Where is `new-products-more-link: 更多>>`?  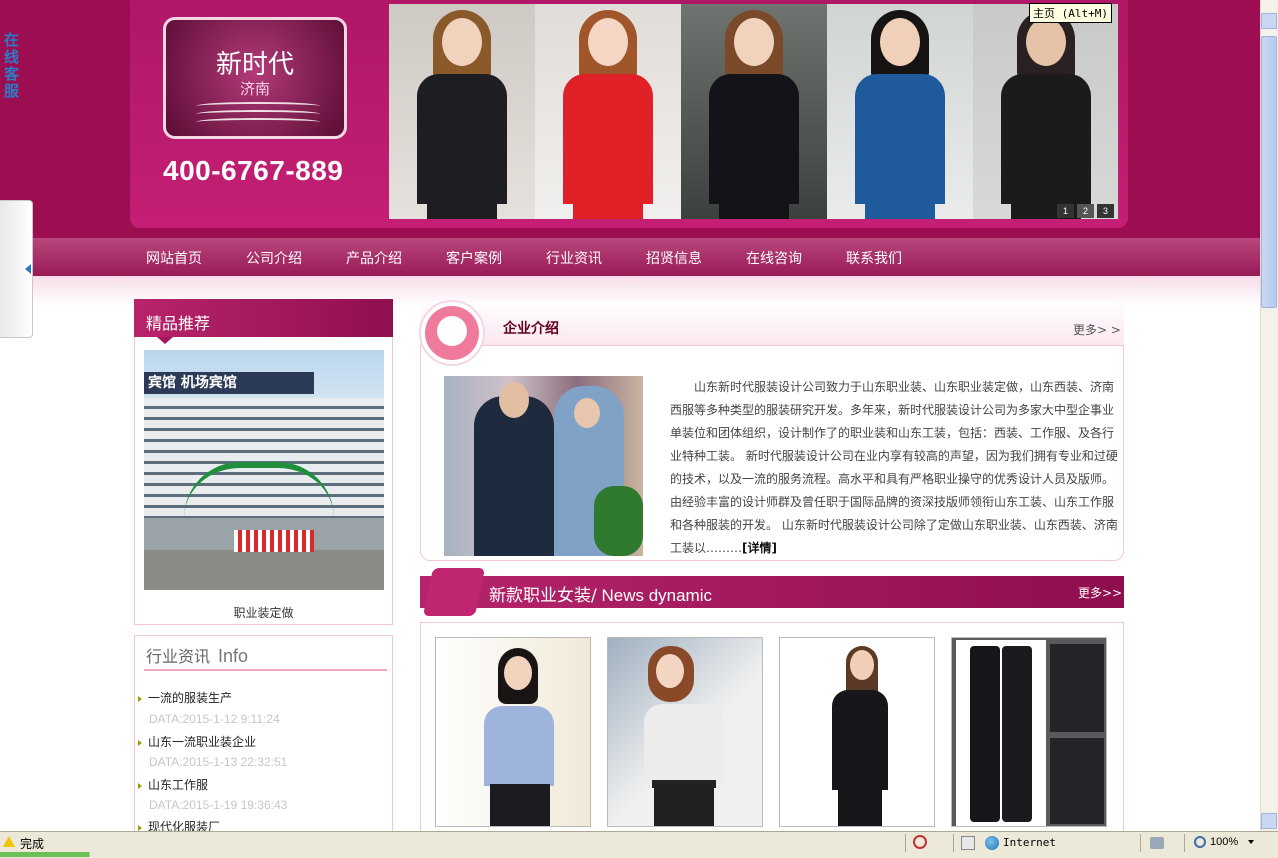 new-products-more-link: 更多>> is located at coordinates (1100, 592).